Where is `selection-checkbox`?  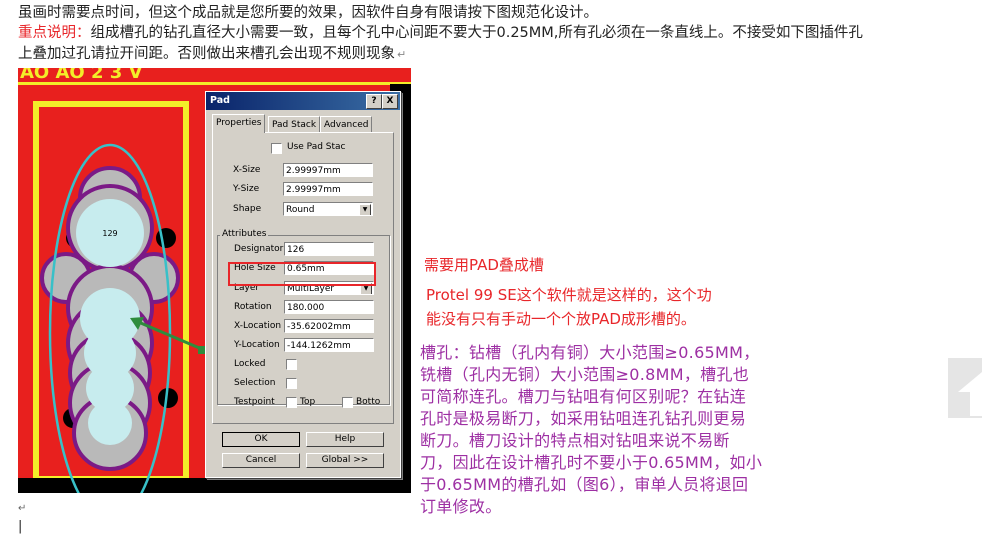
selection-checkbox is located at coordinates (291, 383).